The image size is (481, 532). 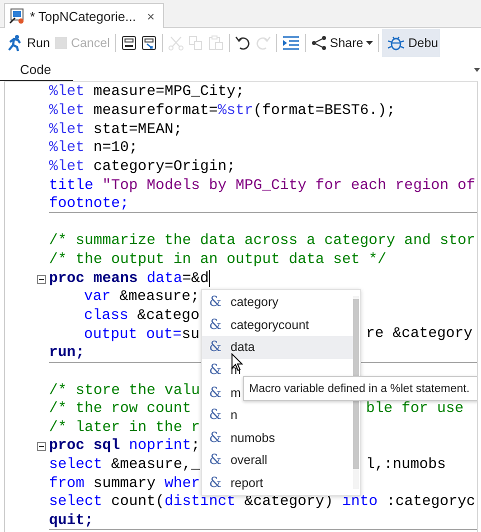 What do you see at coordinates (370, 43) in the screenshot?
I see `caret-icon` at bounding box center [370, 43].